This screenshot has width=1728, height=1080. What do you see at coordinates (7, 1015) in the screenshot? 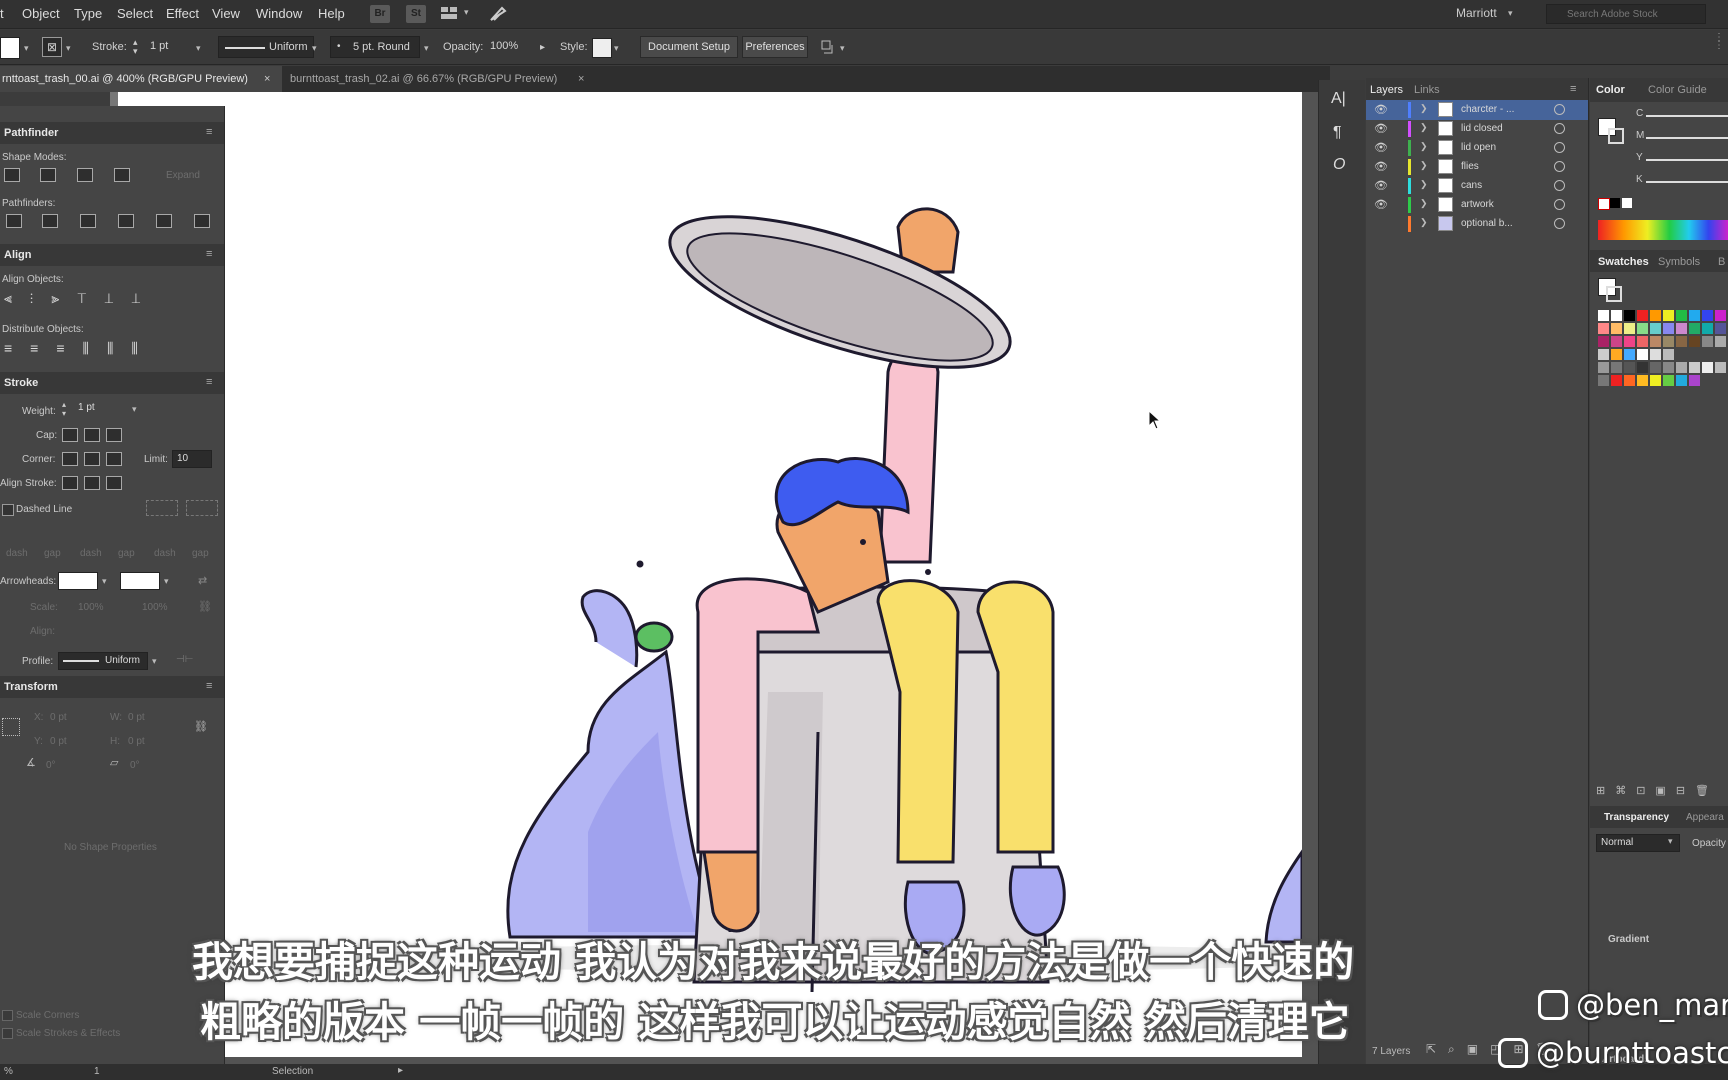
I see `scale-corners-checkbox` at bounding box center [7, 1015].